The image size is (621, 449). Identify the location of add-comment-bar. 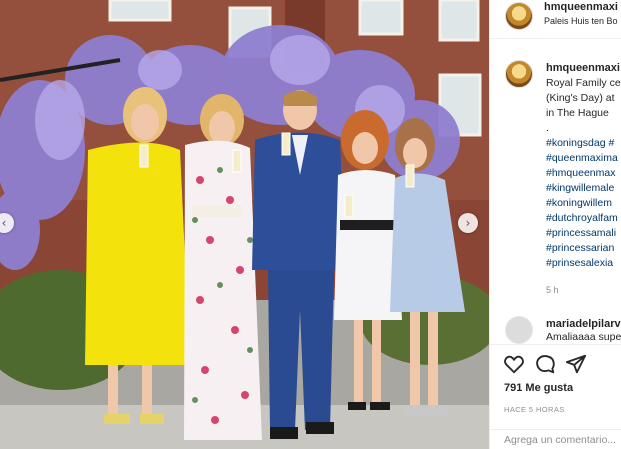
(555, 439).